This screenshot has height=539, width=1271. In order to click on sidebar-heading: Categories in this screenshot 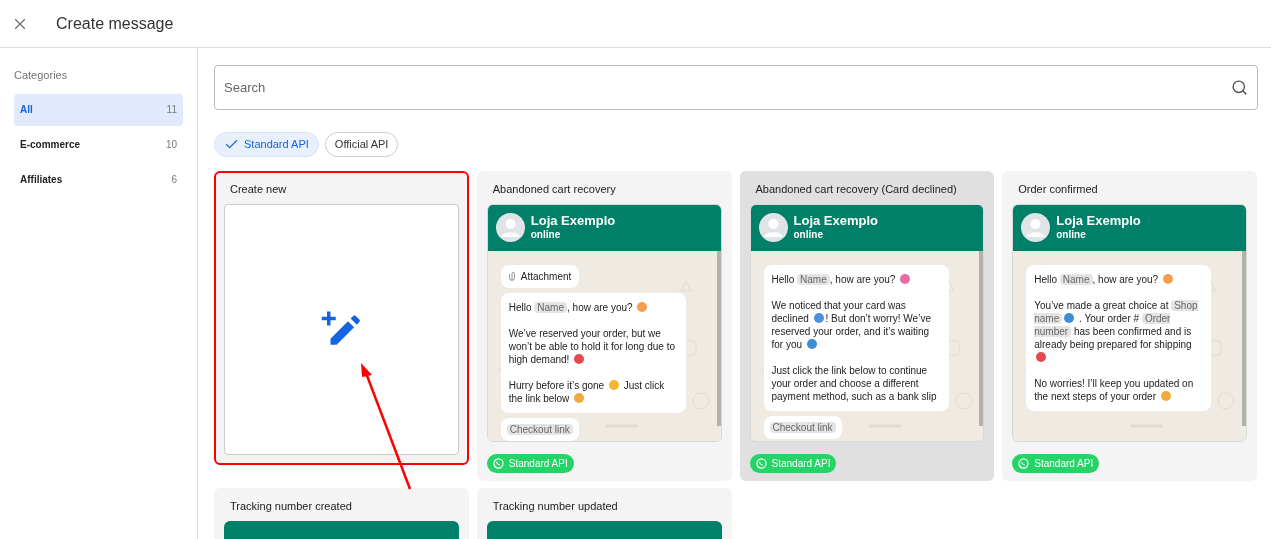, I will do `click(41, 75)`.